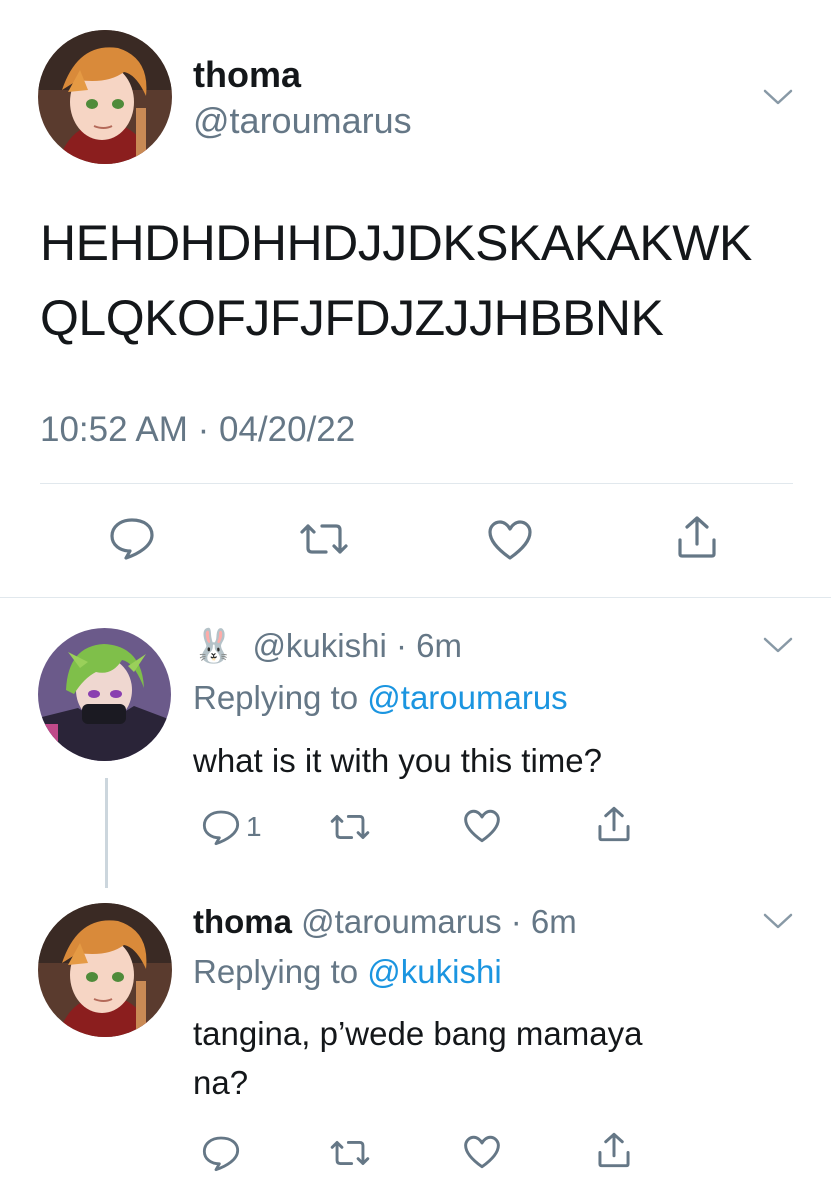 This screenshot has height=1200, width=831. I want to click on main-display-name: thoma, so click(247, 75).